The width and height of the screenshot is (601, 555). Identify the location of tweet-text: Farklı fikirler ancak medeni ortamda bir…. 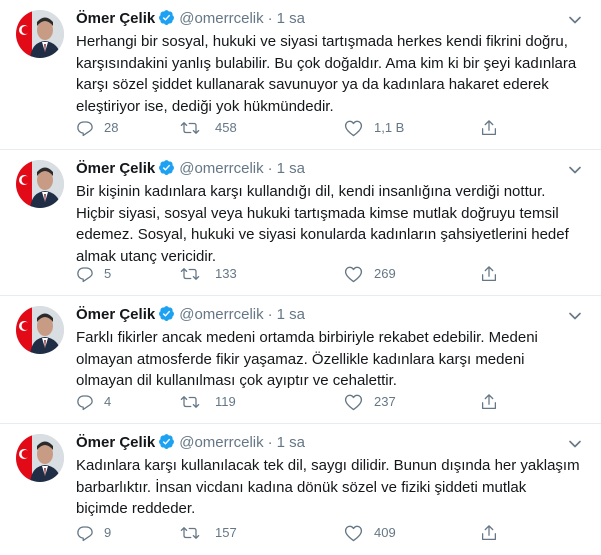
(307, 359).